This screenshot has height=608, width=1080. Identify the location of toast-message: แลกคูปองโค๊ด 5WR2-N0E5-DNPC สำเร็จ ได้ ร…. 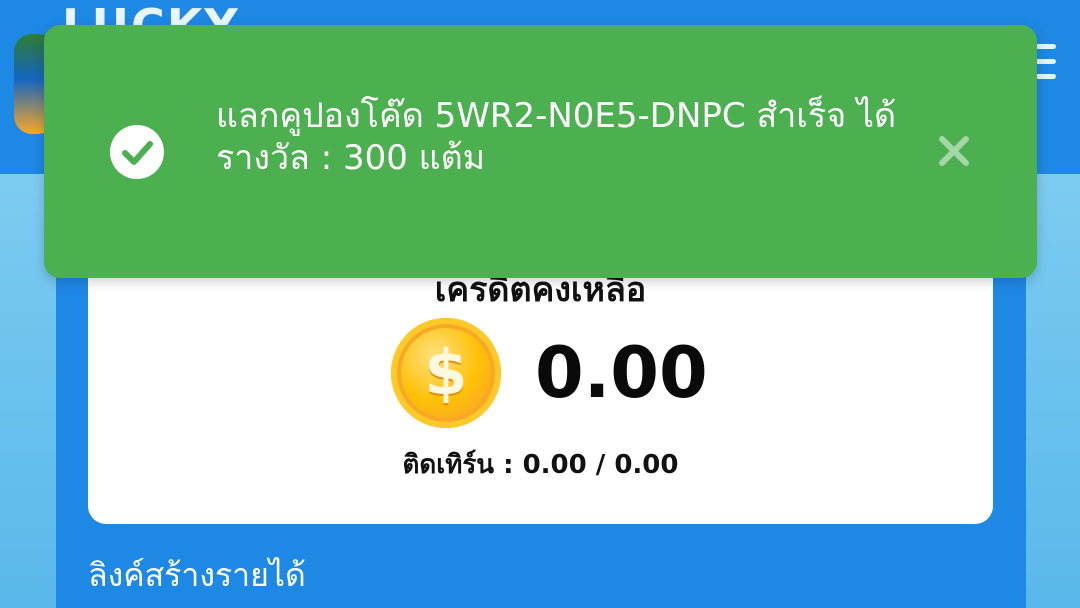
(566, 137).